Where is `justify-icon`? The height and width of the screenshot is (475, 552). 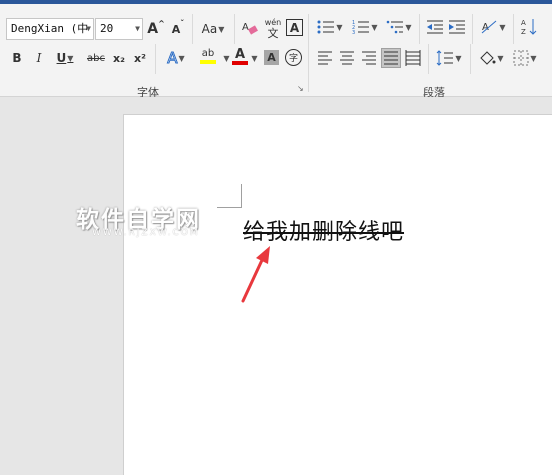 justify-icon is located at coordinates (391, 58).